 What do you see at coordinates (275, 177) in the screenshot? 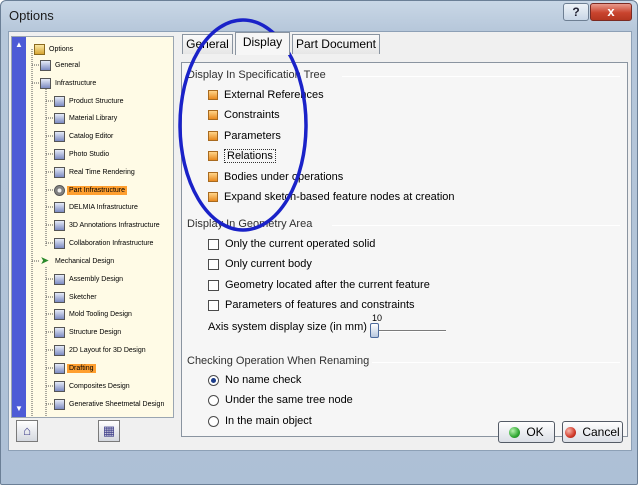
I see `bodies-under-operations-checkbox: Bodies under operations` at bounding box center [275, 177].